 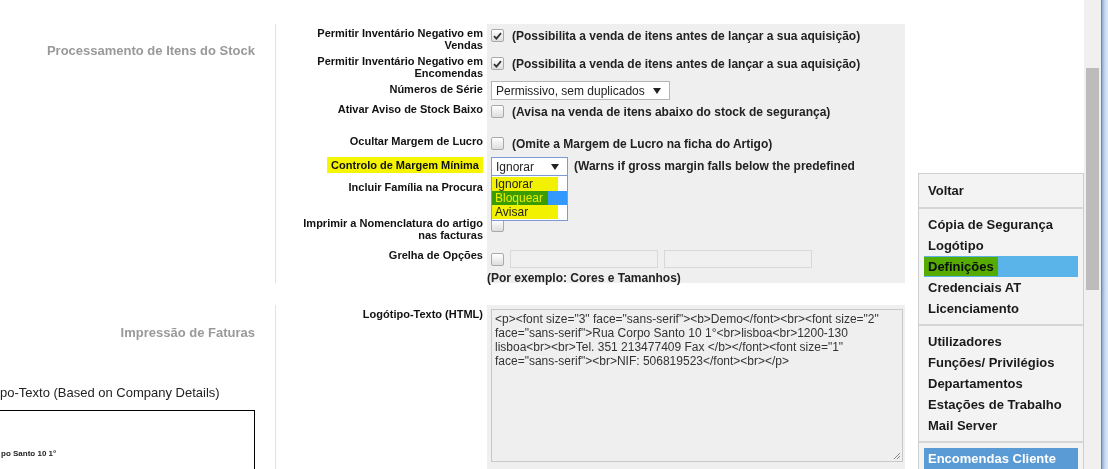 I want to click on sidebar-item: Utilizadores, so click(x=1001, y=341).